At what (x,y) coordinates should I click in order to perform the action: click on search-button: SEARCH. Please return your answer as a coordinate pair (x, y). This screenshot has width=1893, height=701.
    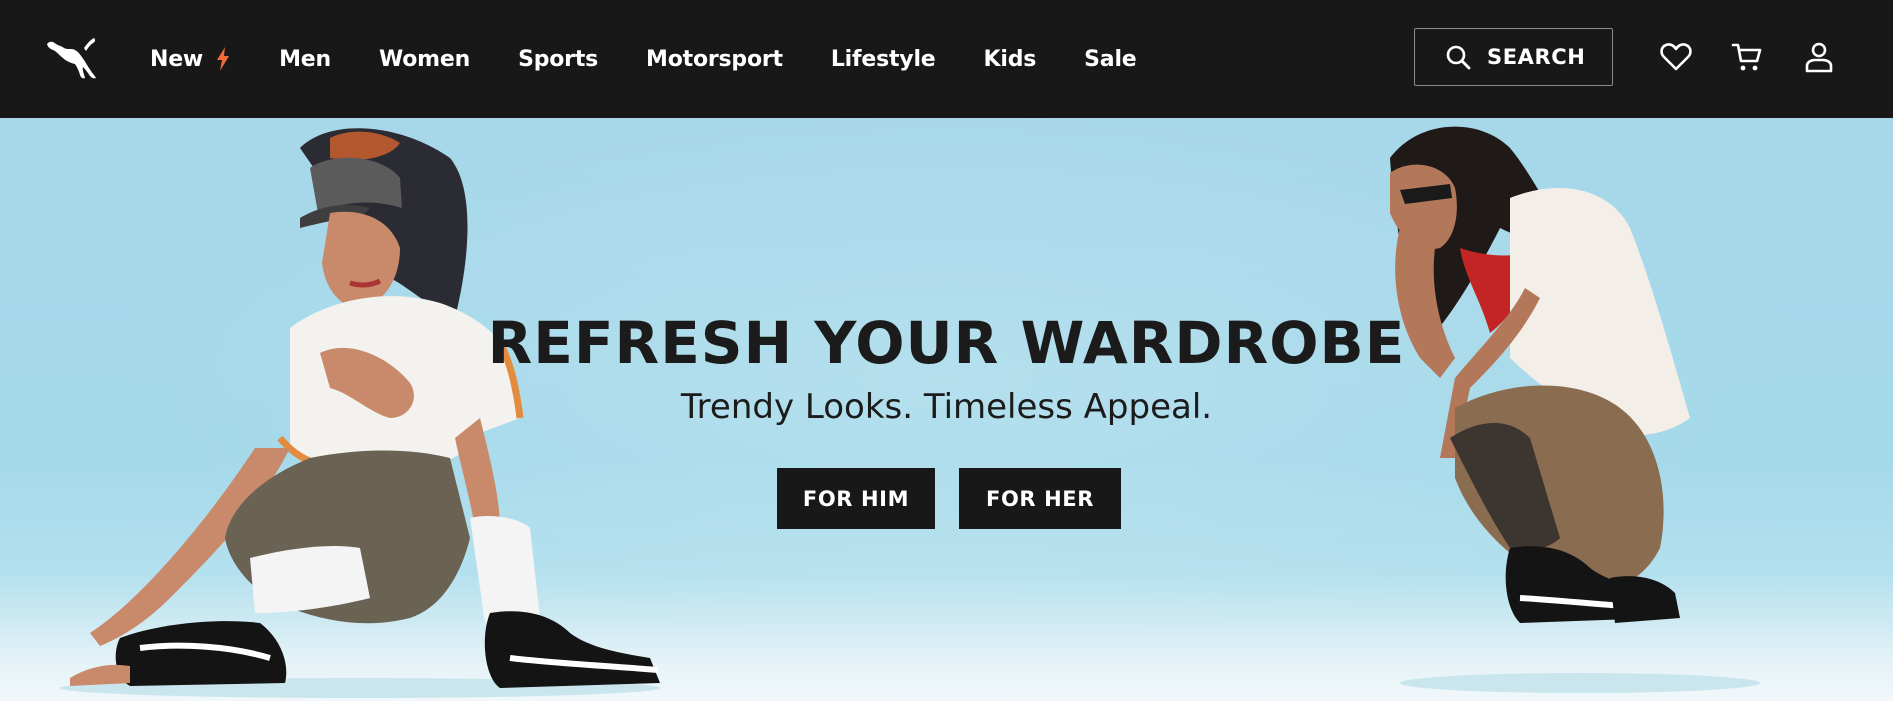
    Looking at the image, I should click on (1513, 57).